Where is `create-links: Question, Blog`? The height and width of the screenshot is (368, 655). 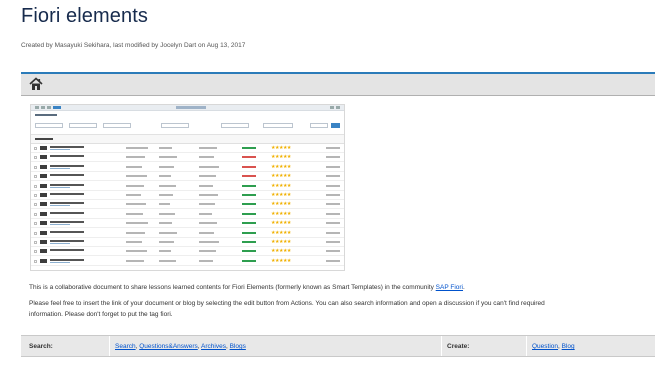
create-links: Question, Blog is located at coordinates (553, 346).